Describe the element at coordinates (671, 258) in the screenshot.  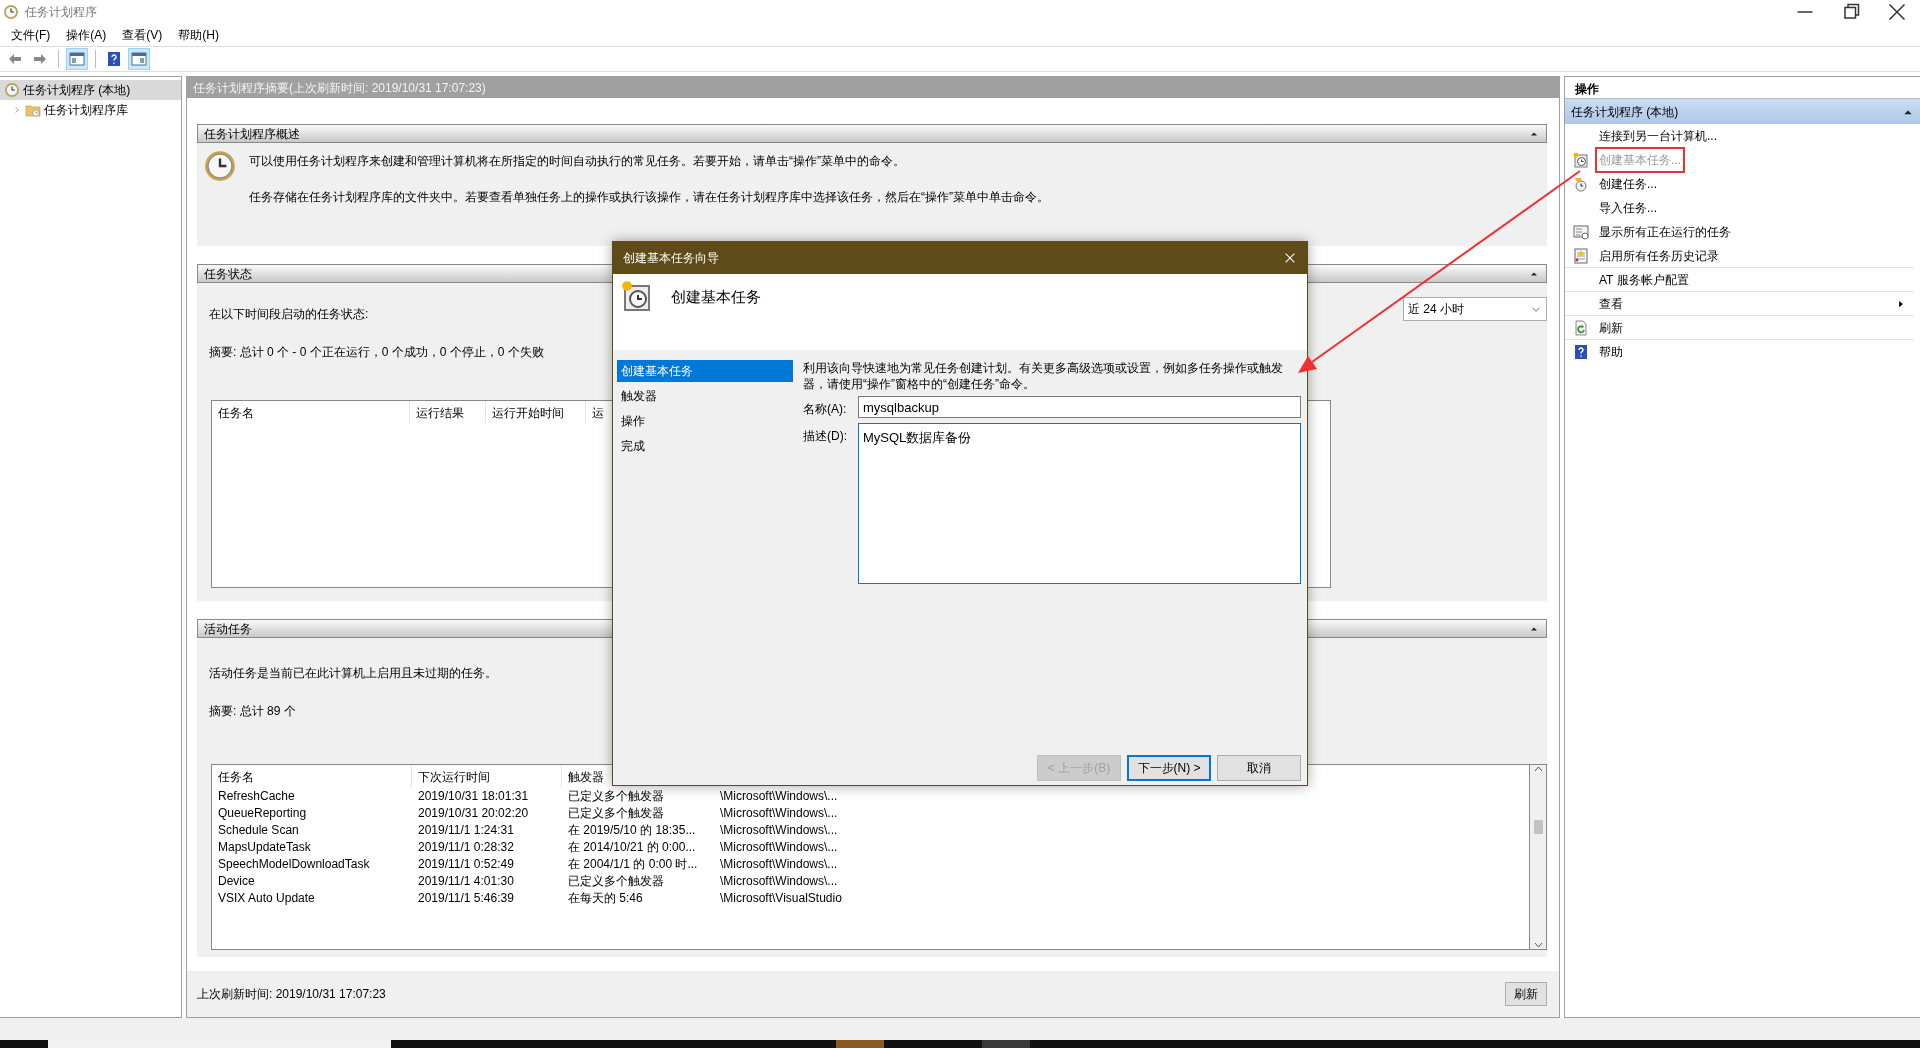
I see `dialog-title: 创建基本任务向导` at that location.